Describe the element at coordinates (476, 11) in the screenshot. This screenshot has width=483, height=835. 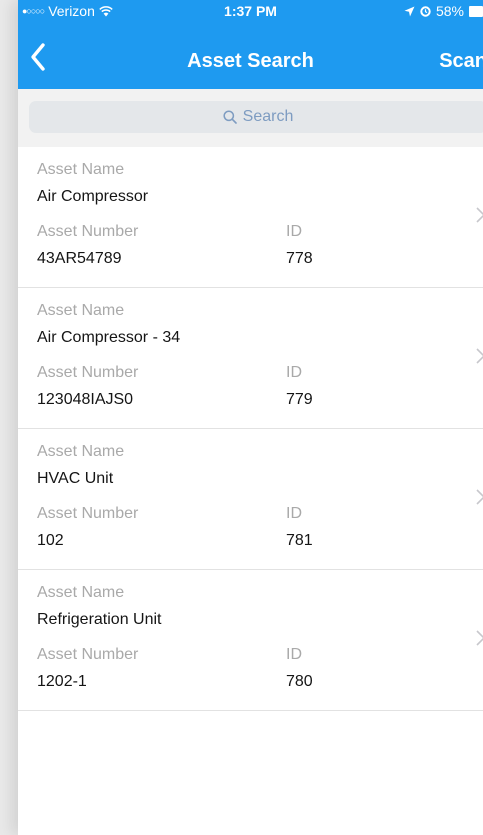
I see `battery-icon` at that location.